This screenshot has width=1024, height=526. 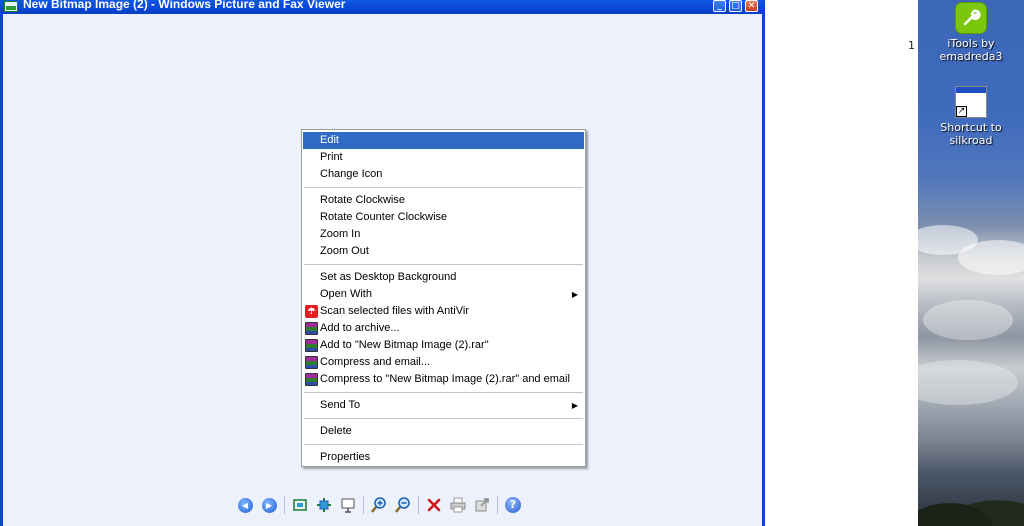 What do you see at coordinates (443, 251) in the screenshot?
I see `menu-item-zoom-out: Zoom Out` at bounding box center [443, 251].